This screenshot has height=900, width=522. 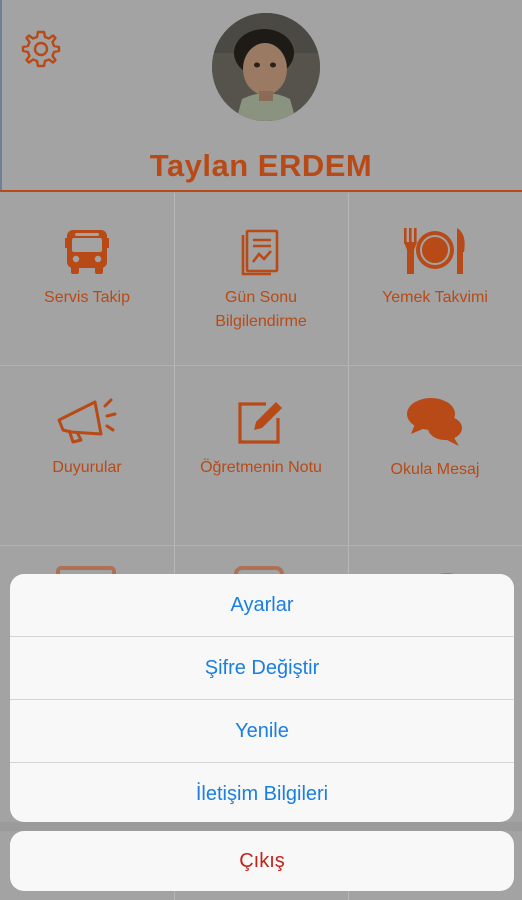 I want to click on chat-icon, so click(x=434, y=422).